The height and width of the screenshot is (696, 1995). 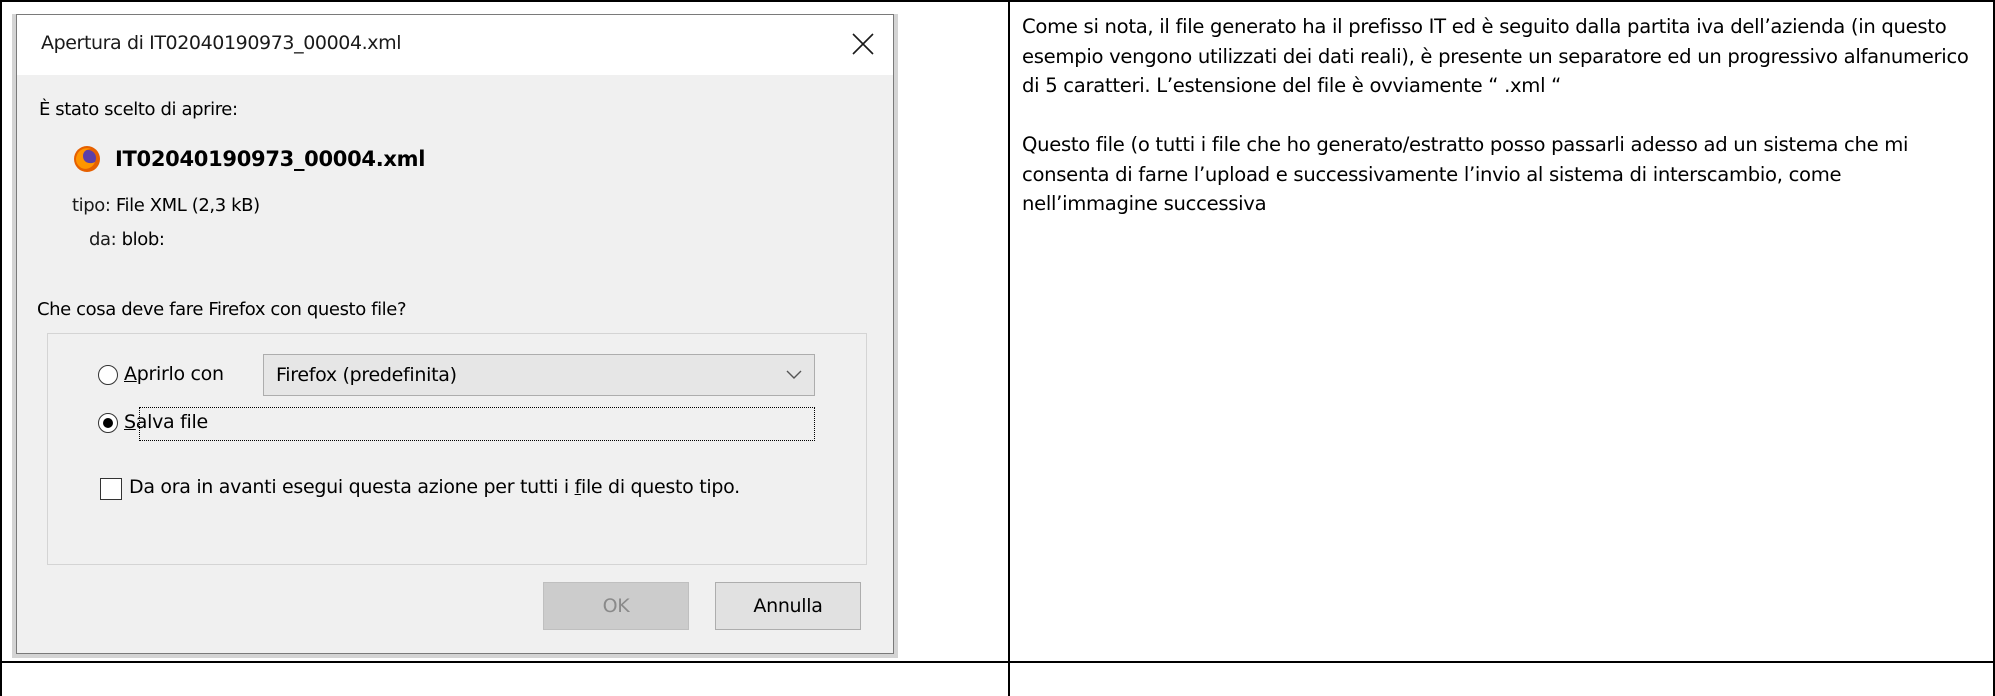 What do you see at coordinates (180, 374) in the screenshot?
I see `open-with-text: prirlo con` at bounding box center [180, 374].